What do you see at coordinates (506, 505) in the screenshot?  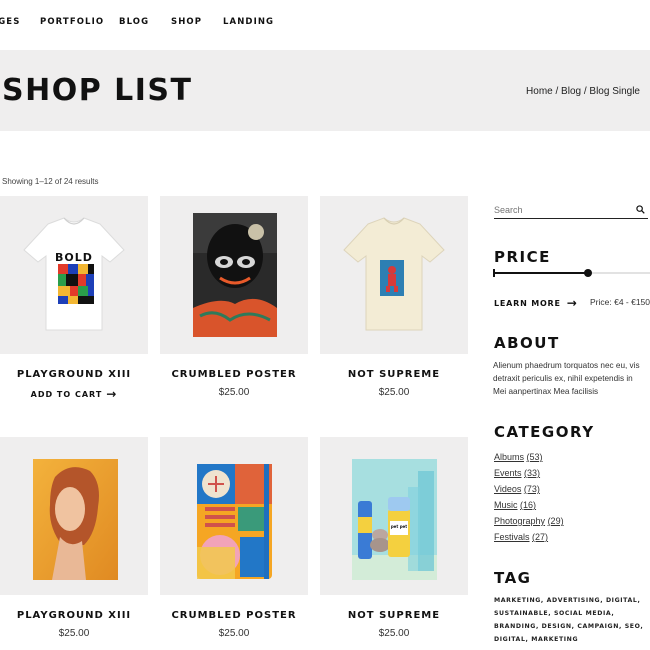 I see `category-label: Music` at bounding box center [506, 505].